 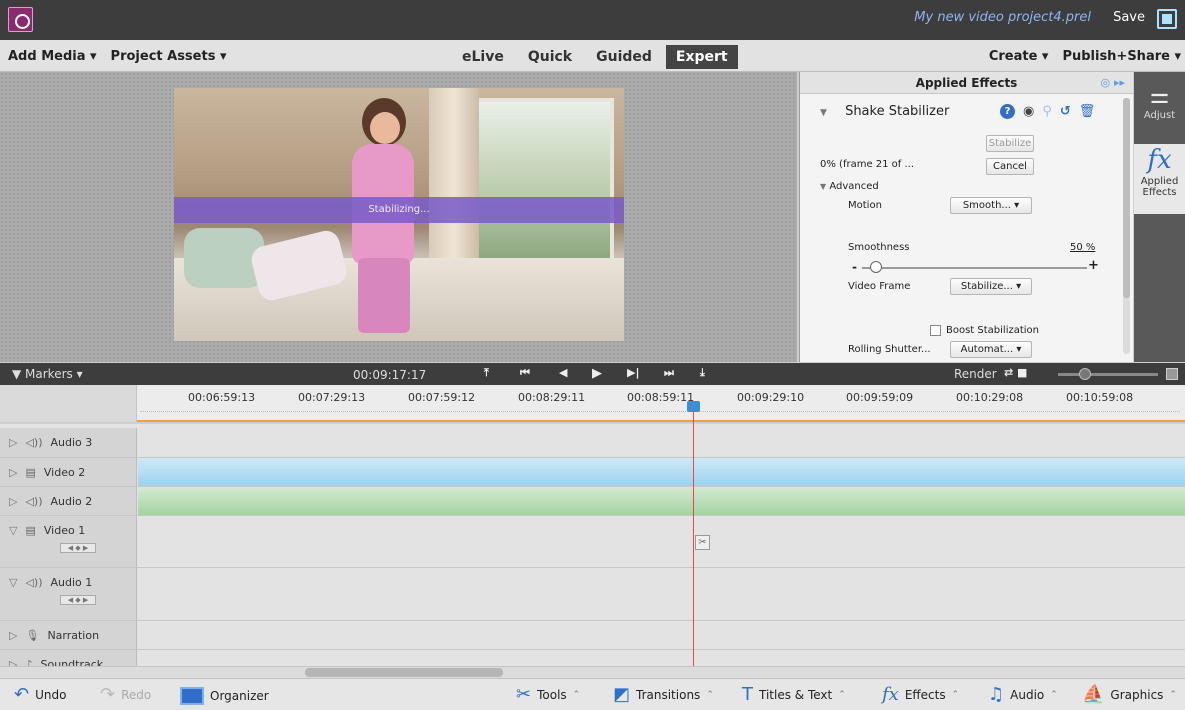 I want to click on video-frame-select: Stabilize... ▾, so click(x=991, y=286).